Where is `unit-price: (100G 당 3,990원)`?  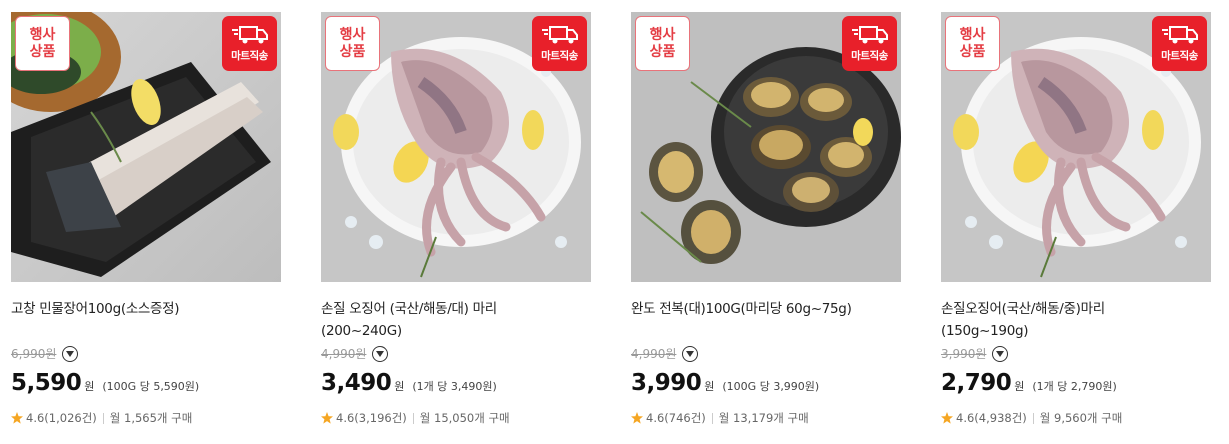 unit-price: (100G 당 3,990원) is located at coordinates (771, 386).